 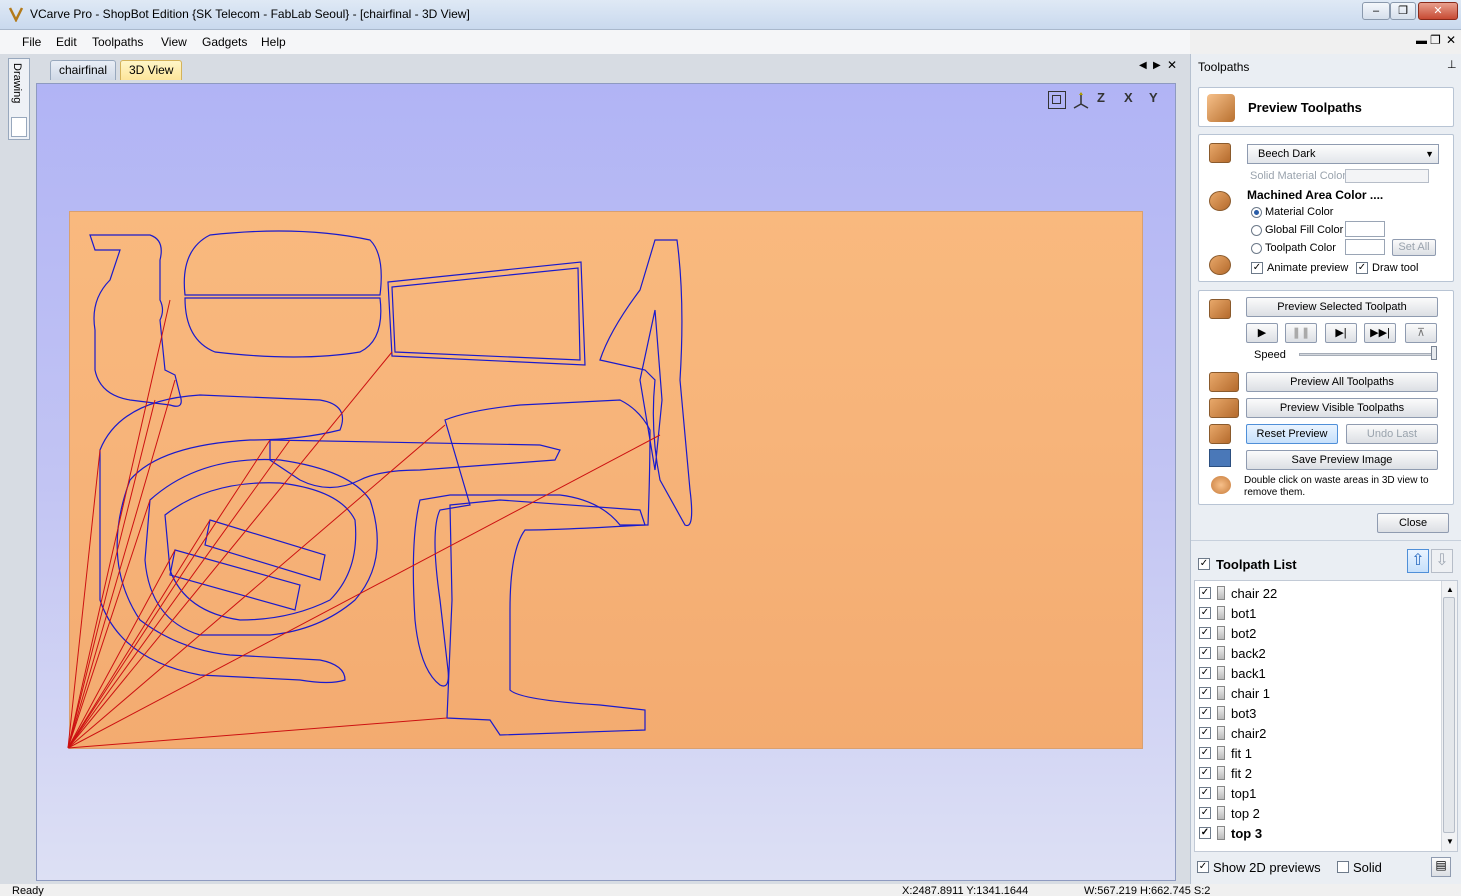 What do you see at coordinates (1254, 593) in the screenshot?
I see `toolpath-name: chair 22` at bounding box center [1254, 593].